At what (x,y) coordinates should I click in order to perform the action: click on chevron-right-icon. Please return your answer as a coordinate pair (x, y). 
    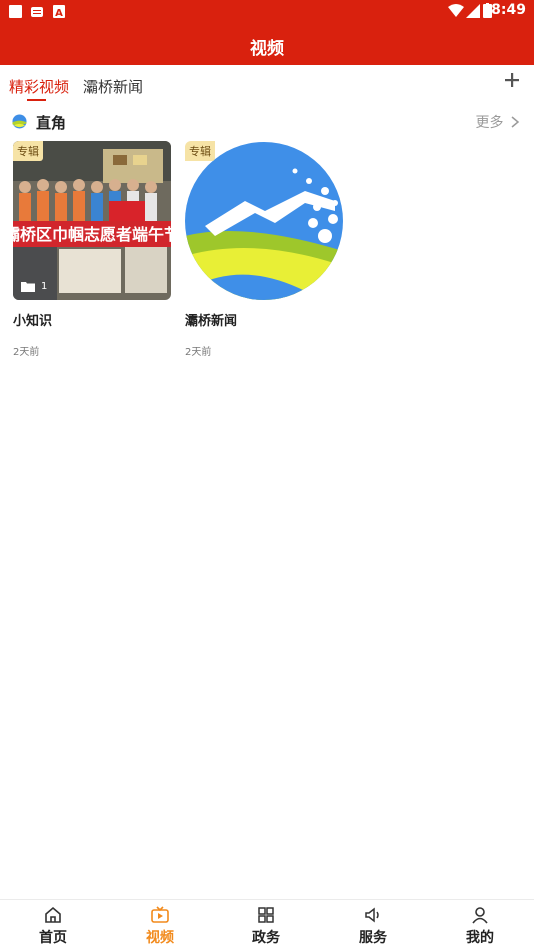
    Looking at the image, I should click on (515, 122).